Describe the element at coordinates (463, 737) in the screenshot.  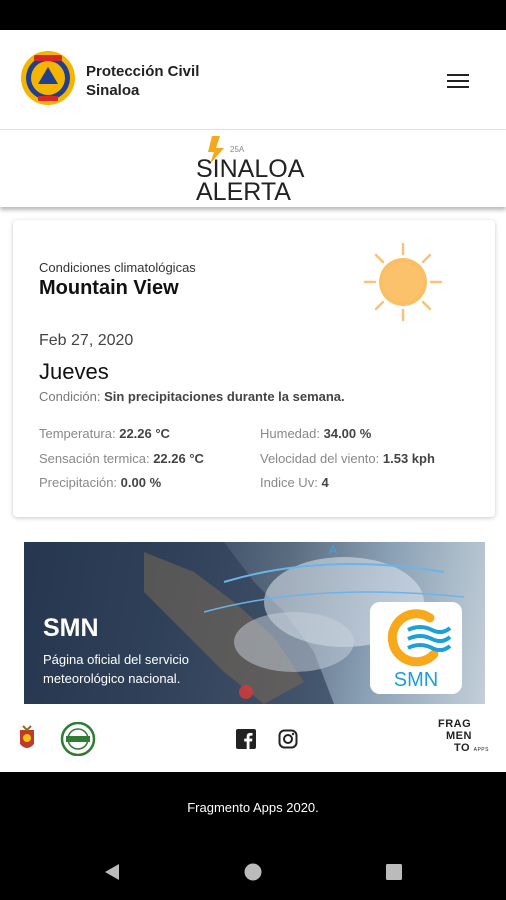
I see `fragmento-apps-logo: FRAG MEN TO APPS` at that location.